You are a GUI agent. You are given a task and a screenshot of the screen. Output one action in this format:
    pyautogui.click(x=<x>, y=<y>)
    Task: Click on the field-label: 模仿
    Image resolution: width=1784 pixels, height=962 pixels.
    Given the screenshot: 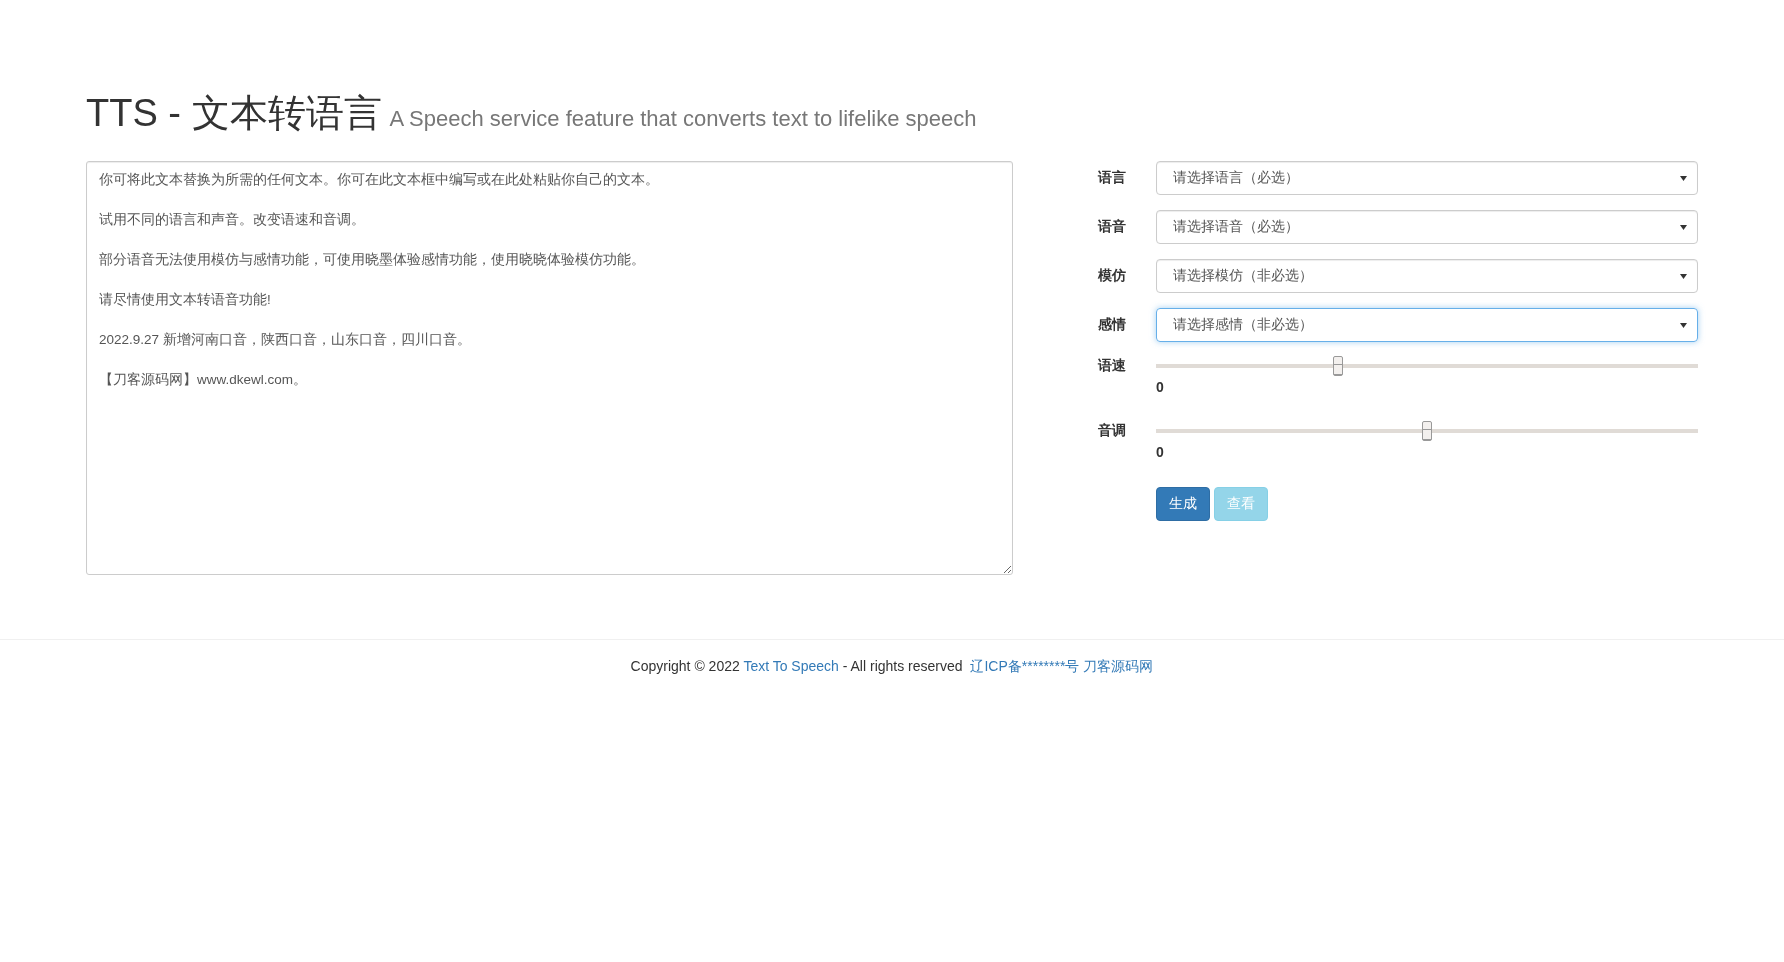 What is the action you would take?
    pyautogui.click(x=1112, y=275)
    